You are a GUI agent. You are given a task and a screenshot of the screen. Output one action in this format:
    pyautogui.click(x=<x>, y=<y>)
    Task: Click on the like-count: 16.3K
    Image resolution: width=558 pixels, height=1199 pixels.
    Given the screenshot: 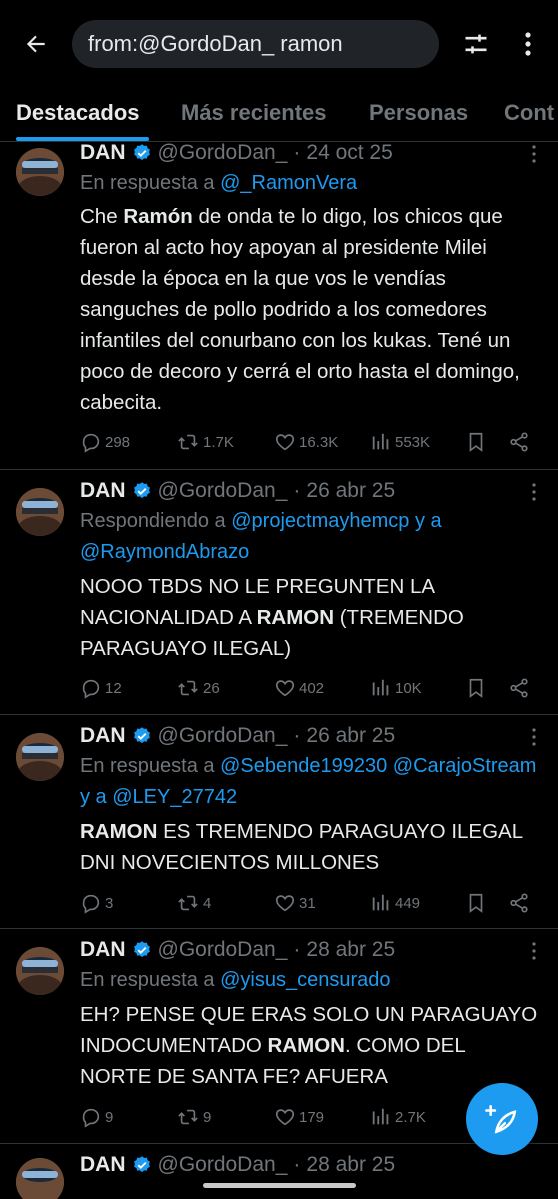 What is the action you would take?
    pyautogui.click(x=319, y=442)
    